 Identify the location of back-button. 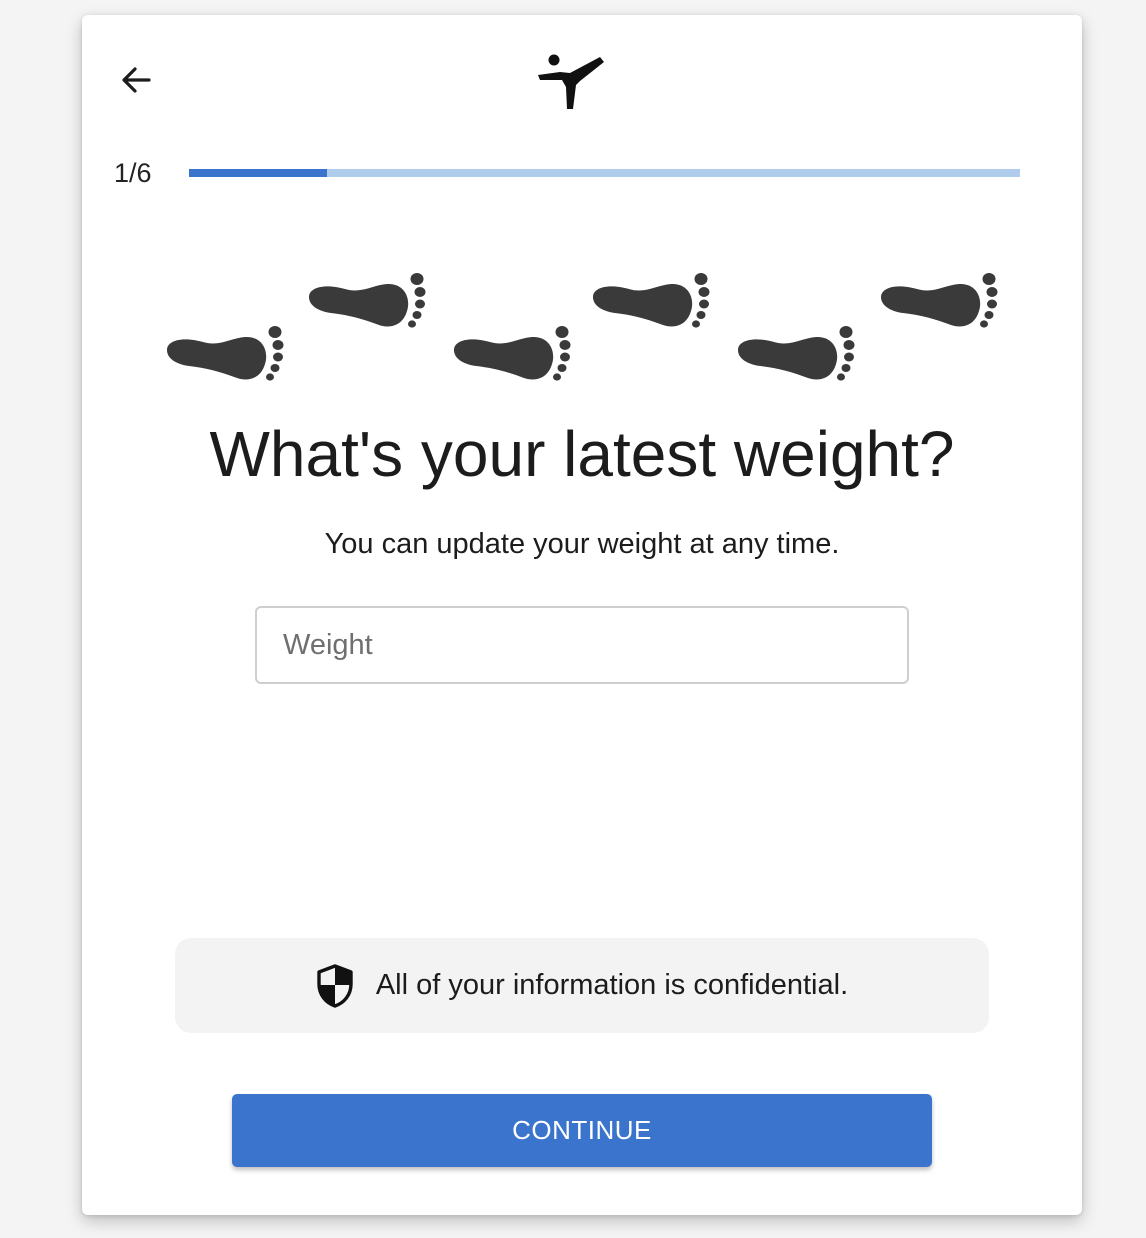
(136, 80).